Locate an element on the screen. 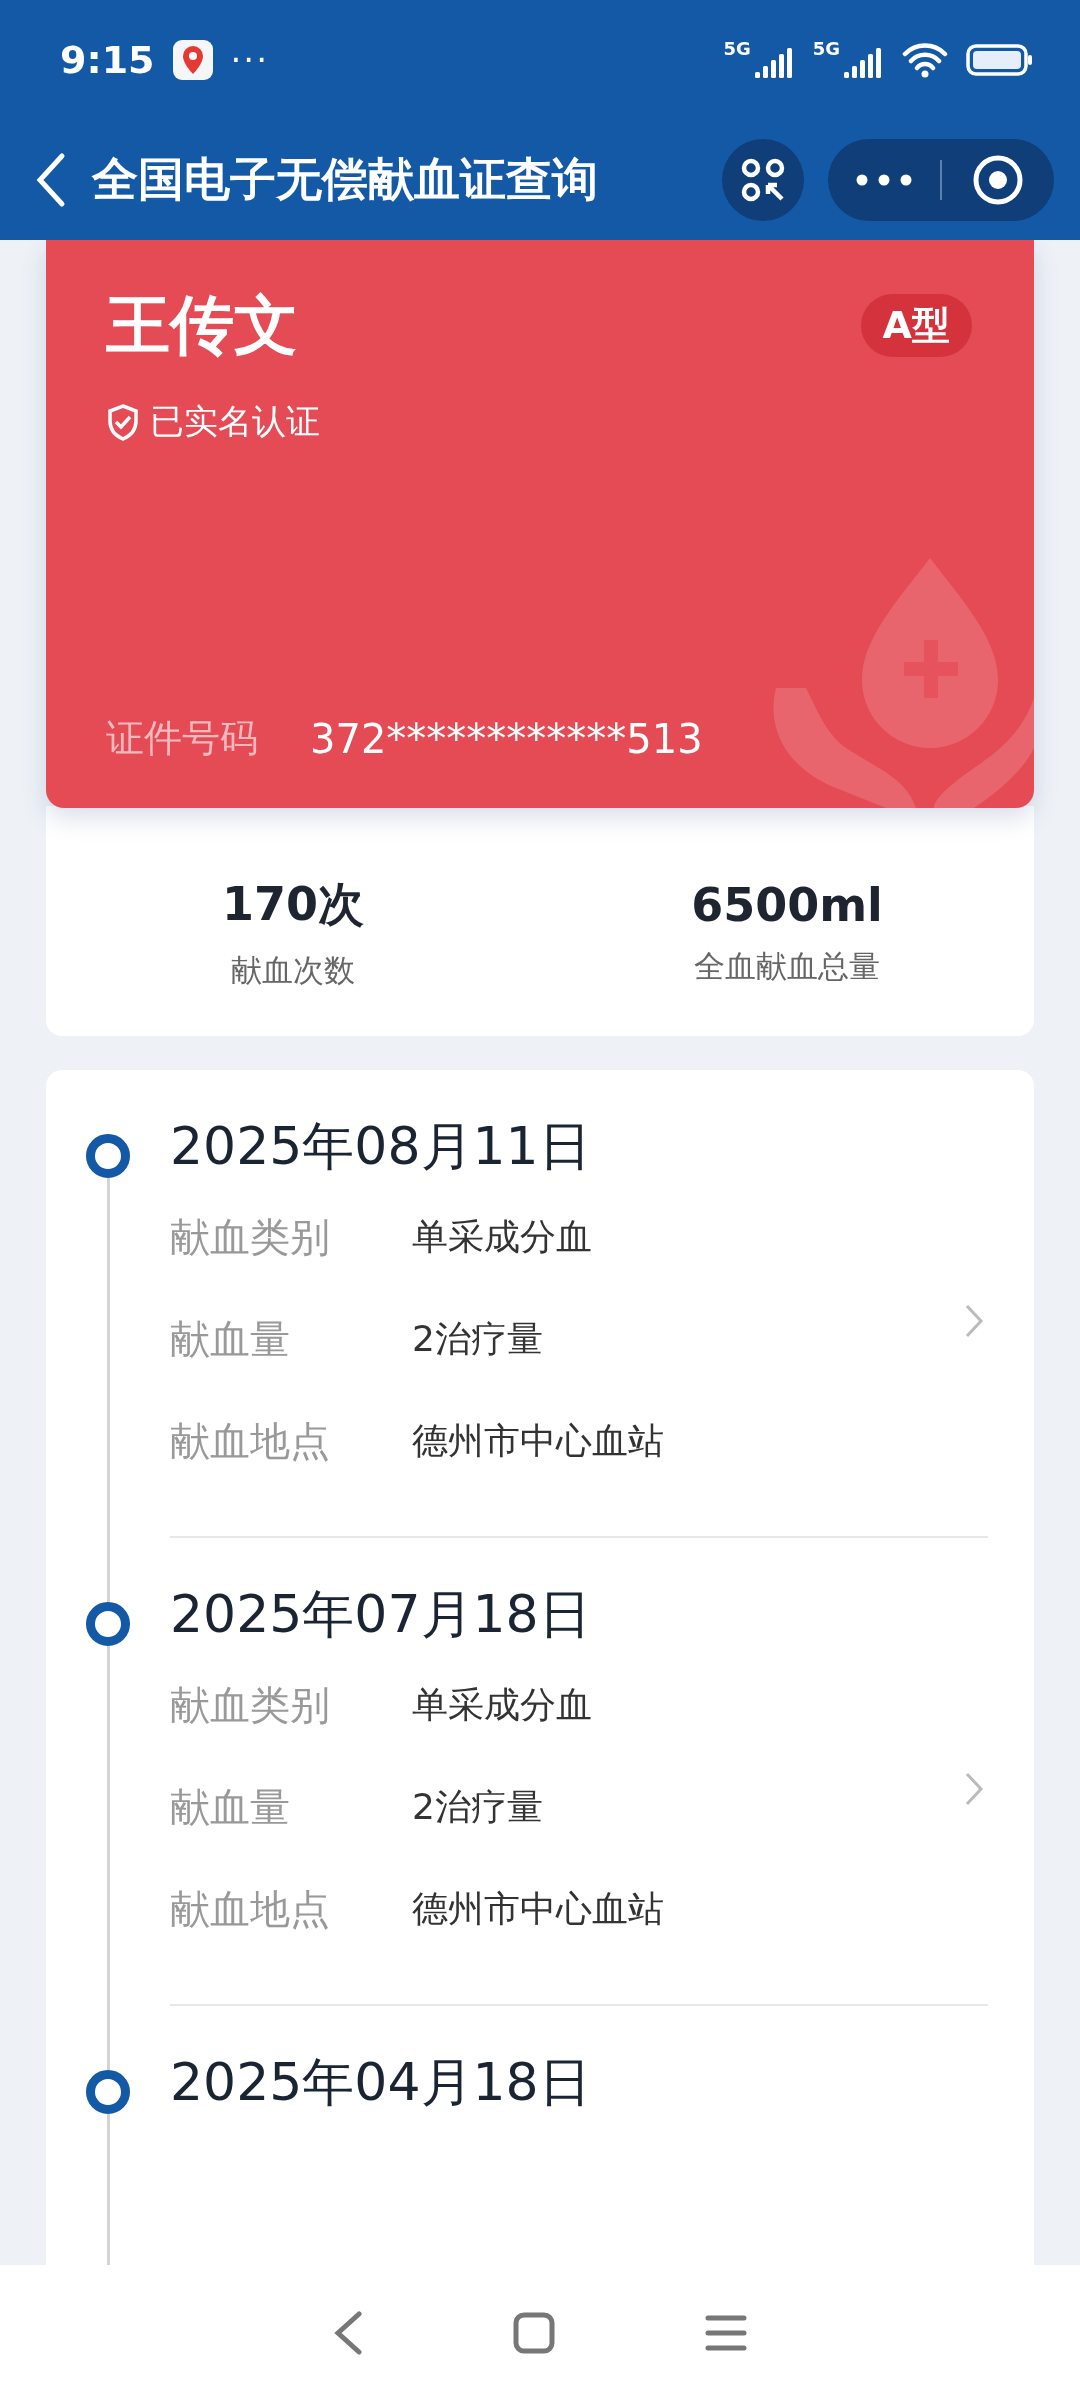 The image size is (1080, 2400). status-time: 9:15 is located at coordinates (107, 60).